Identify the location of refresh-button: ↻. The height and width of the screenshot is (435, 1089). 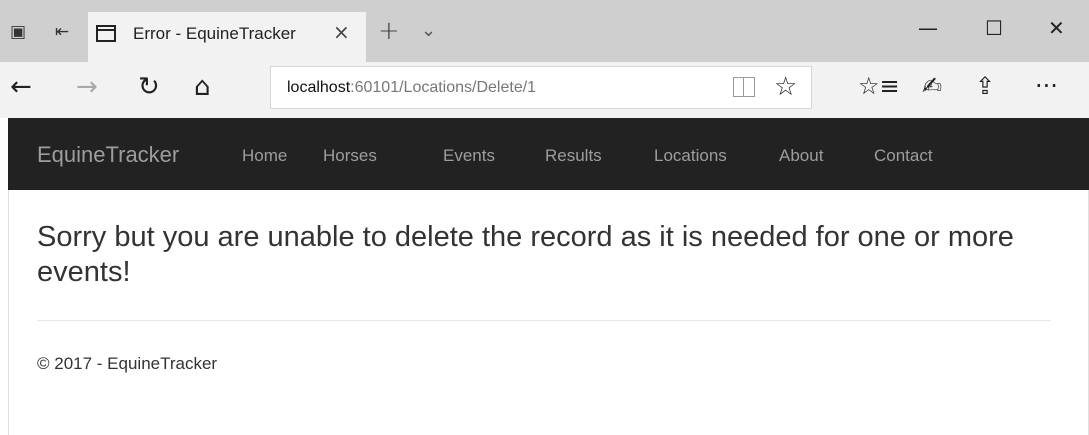
(149, 87).